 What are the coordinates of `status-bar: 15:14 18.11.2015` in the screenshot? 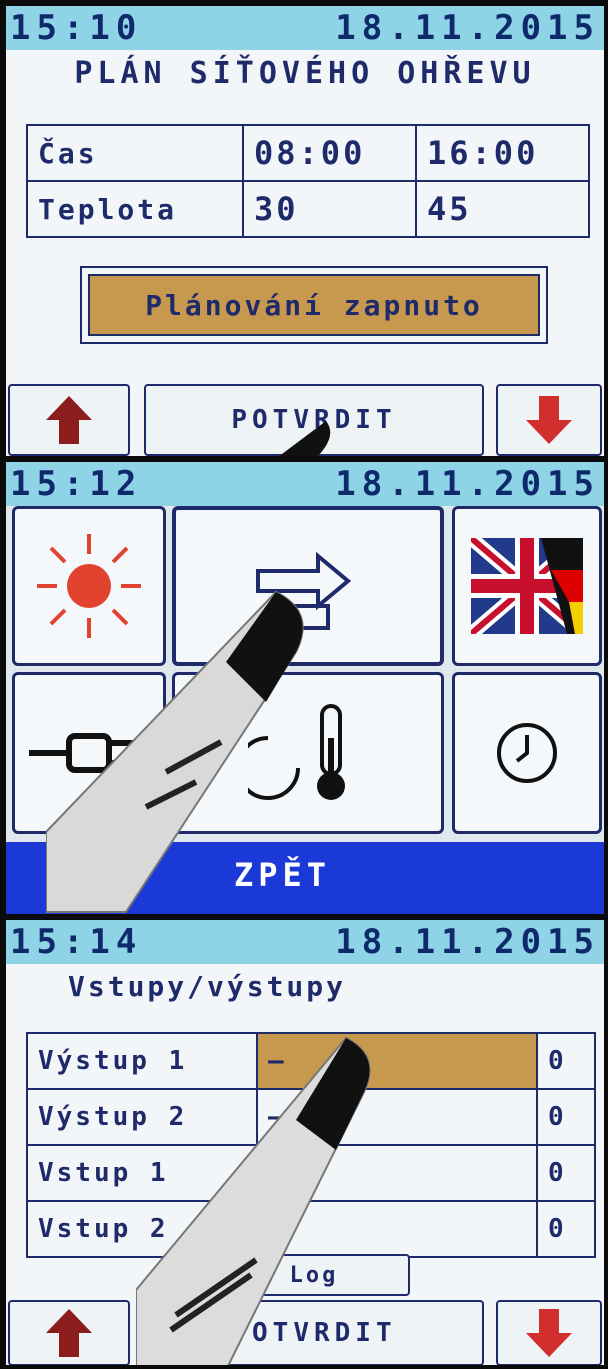 It's located at (305, 942).